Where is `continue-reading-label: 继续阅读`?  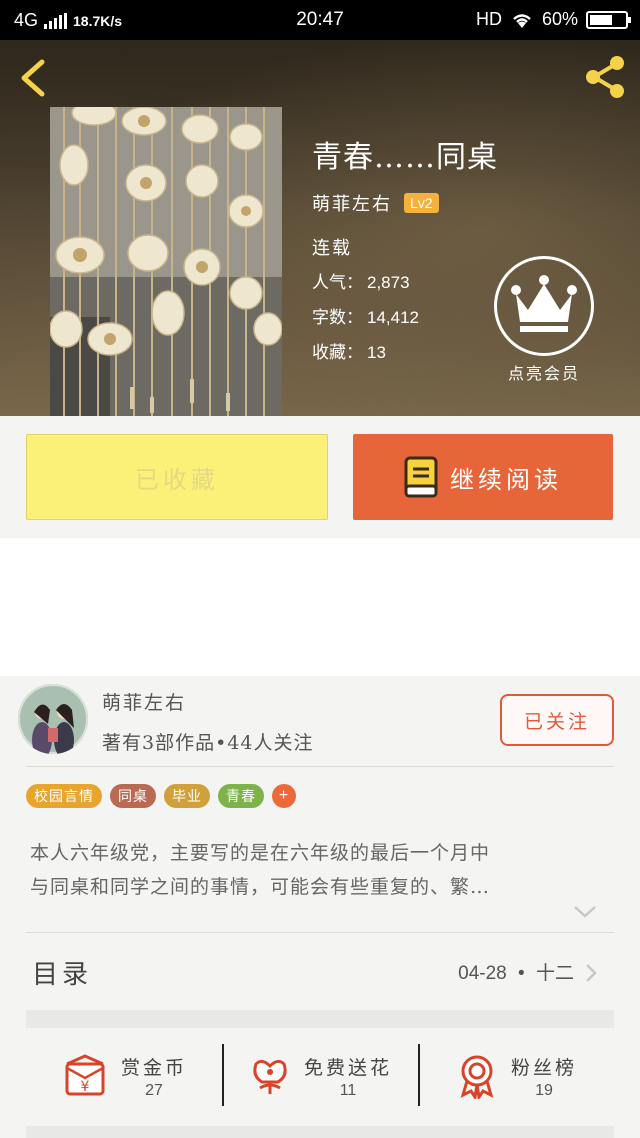 continue-reading-label: 继续阅读 is located at coordinates (506, 479).